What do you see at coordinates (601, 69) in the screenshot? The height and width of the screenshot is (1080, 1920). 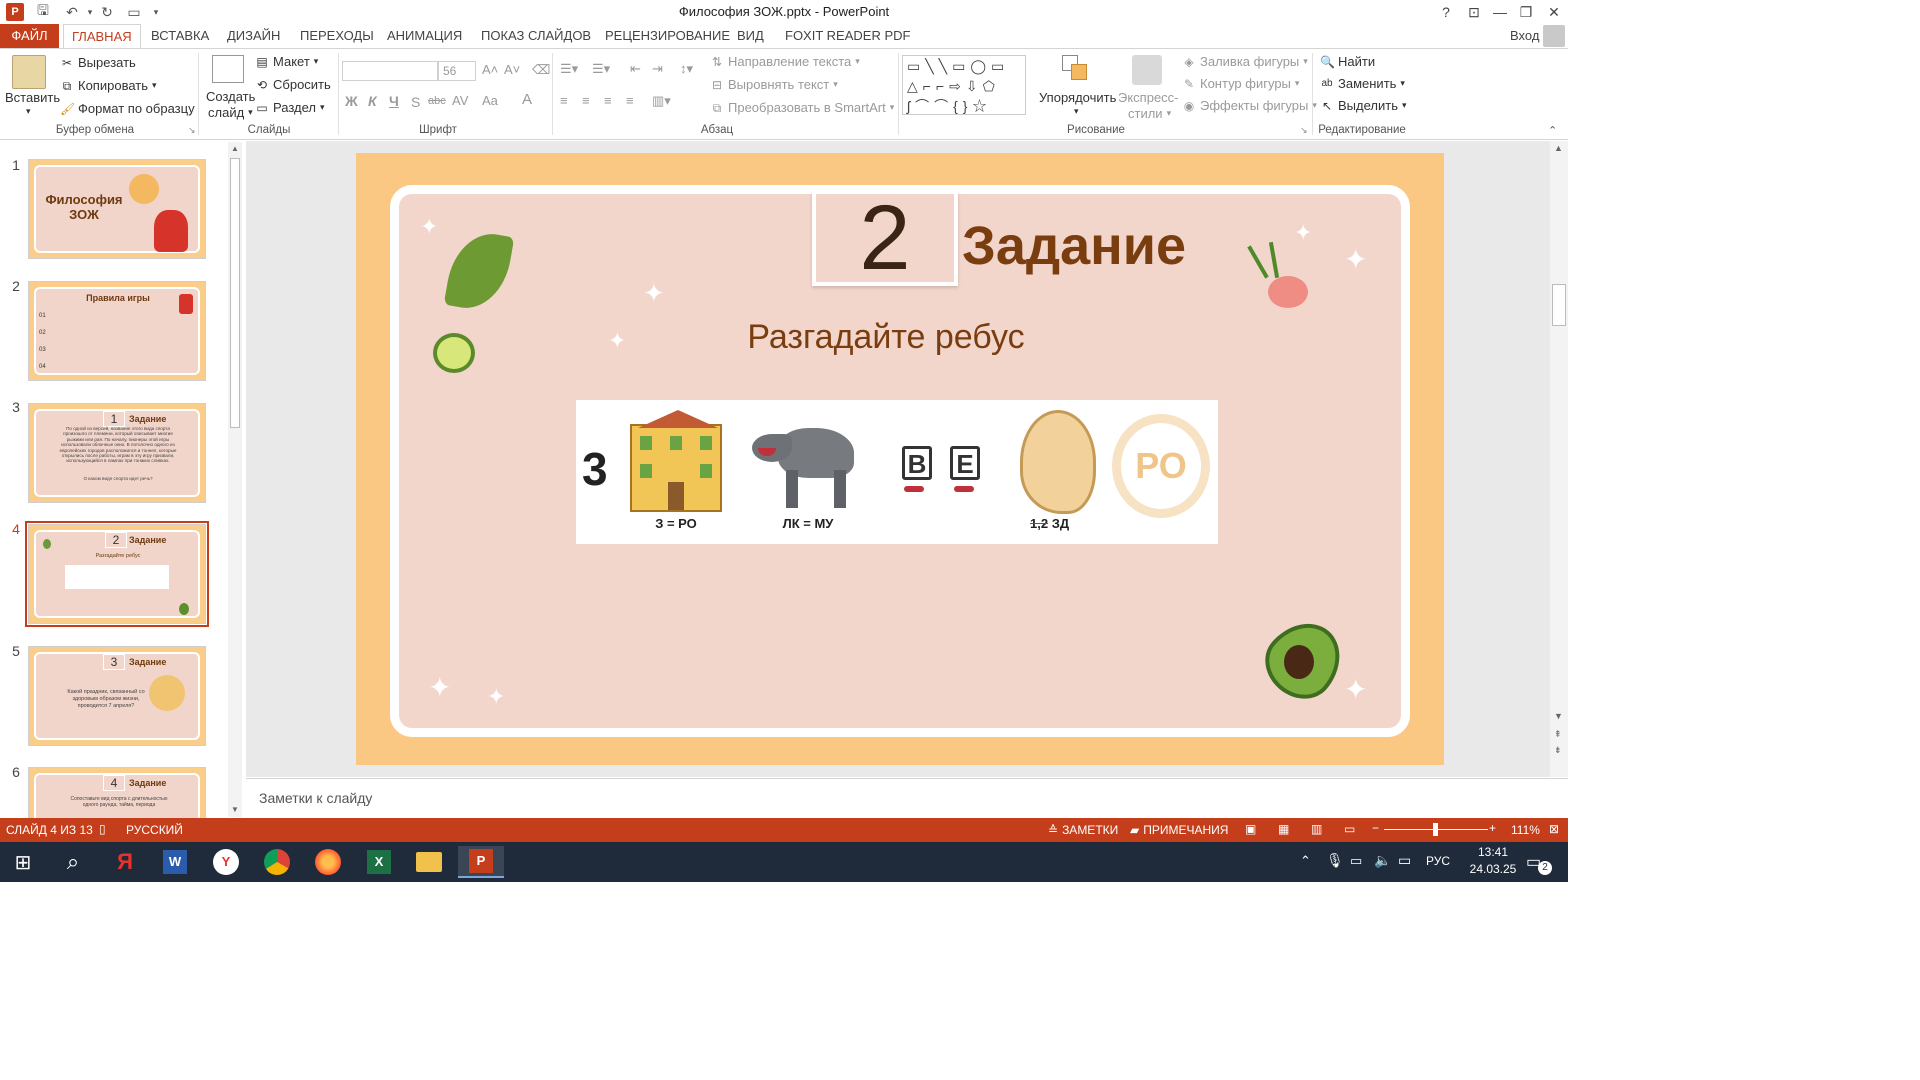 I see `numbering-icon: ☰▾` at bounding box center [601, 69].